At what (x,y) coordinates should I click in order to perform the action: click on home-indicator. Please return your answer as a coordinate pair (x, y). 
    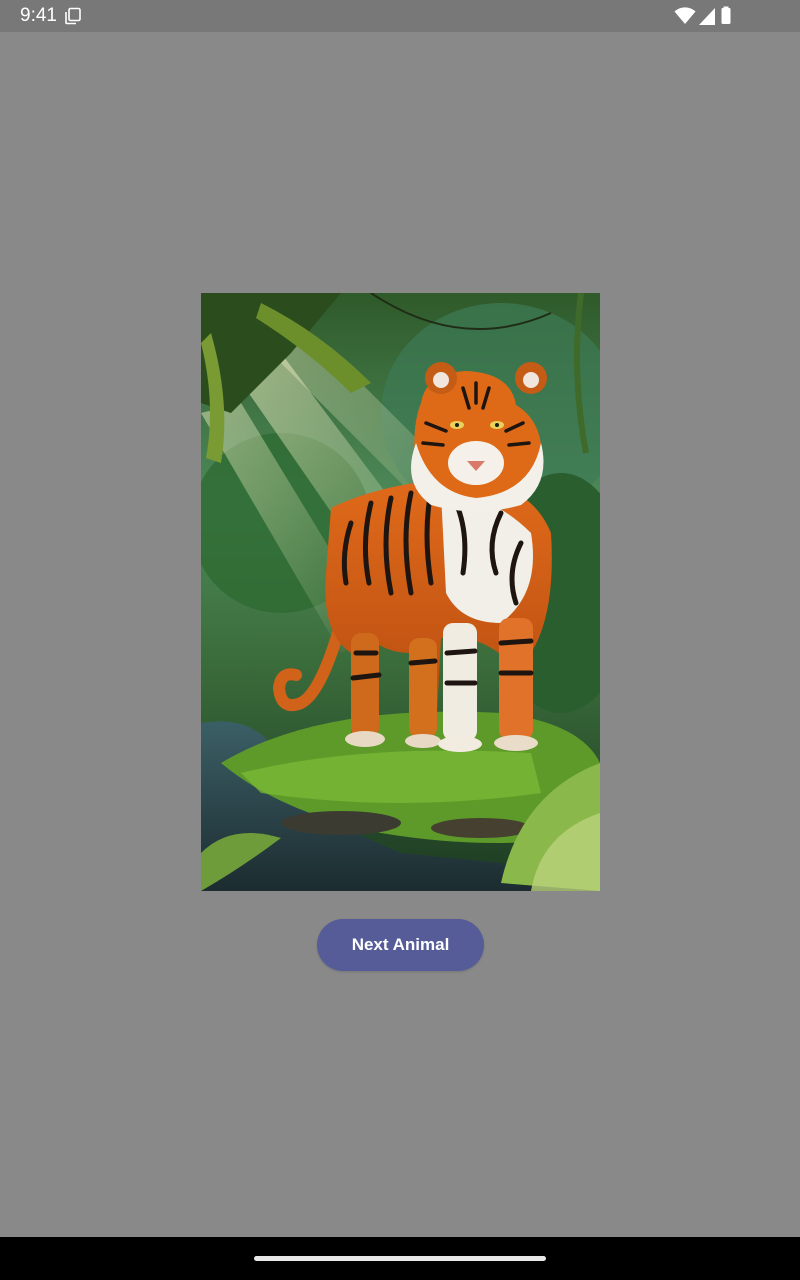
    Looking at the image, I should click on (400, 1258).